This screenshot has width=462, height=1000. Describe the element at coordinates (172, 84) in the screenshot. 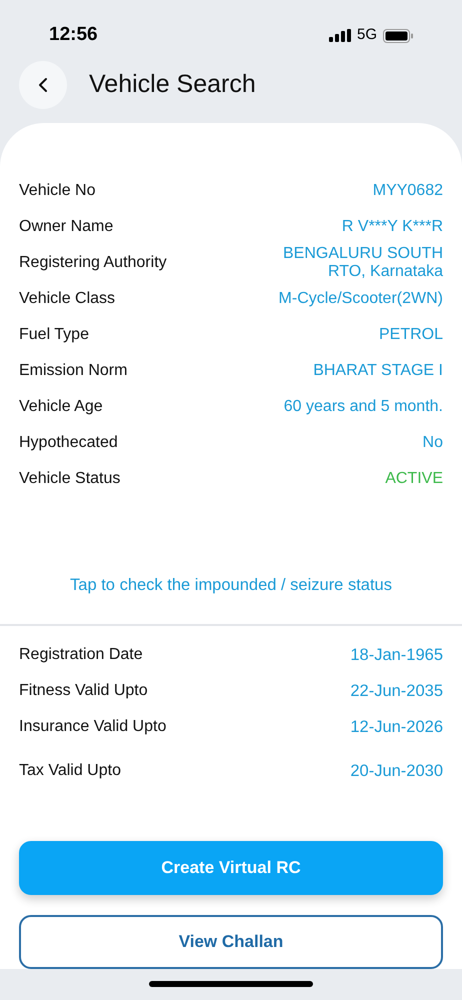

I see `page-title: Vehicle Search` at that location.